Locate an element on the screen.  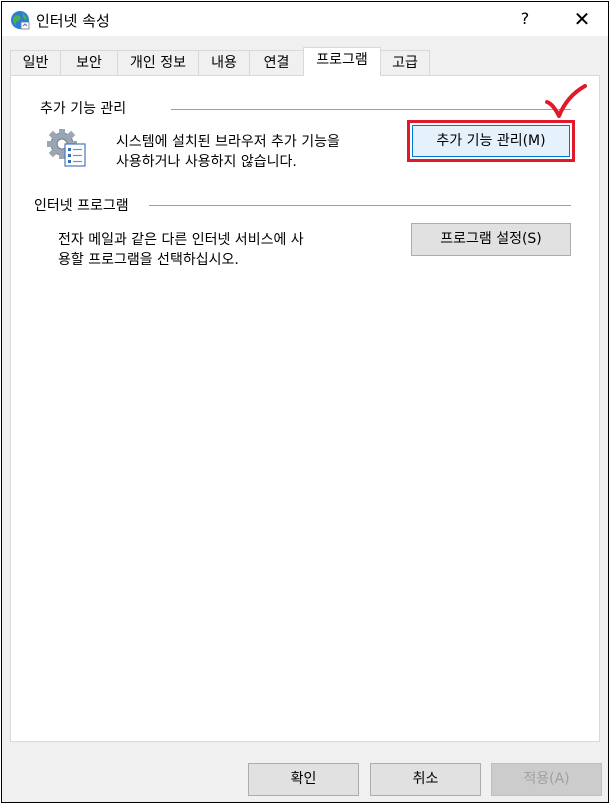
internet-globe-icon is located at coordinates (20, 20).